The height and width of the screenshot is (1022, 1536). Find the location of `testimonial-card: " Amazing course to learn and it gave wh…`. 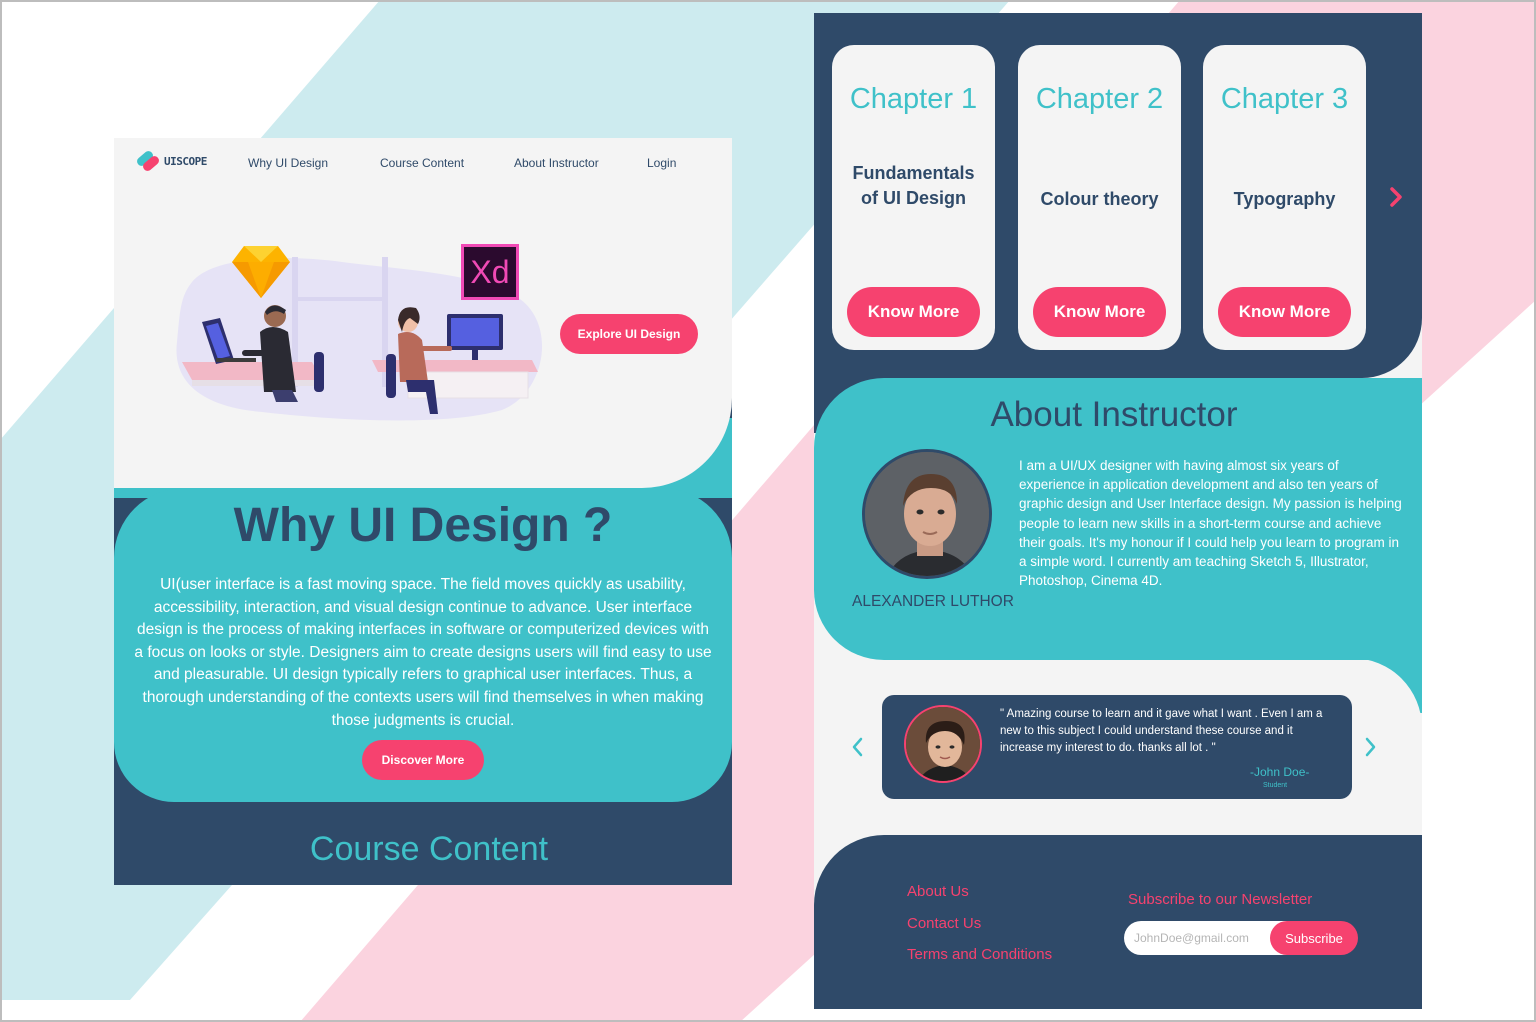

testimonial-card: " Amazing course to learn and it gave wh… is located at coordinates (1117, 747).